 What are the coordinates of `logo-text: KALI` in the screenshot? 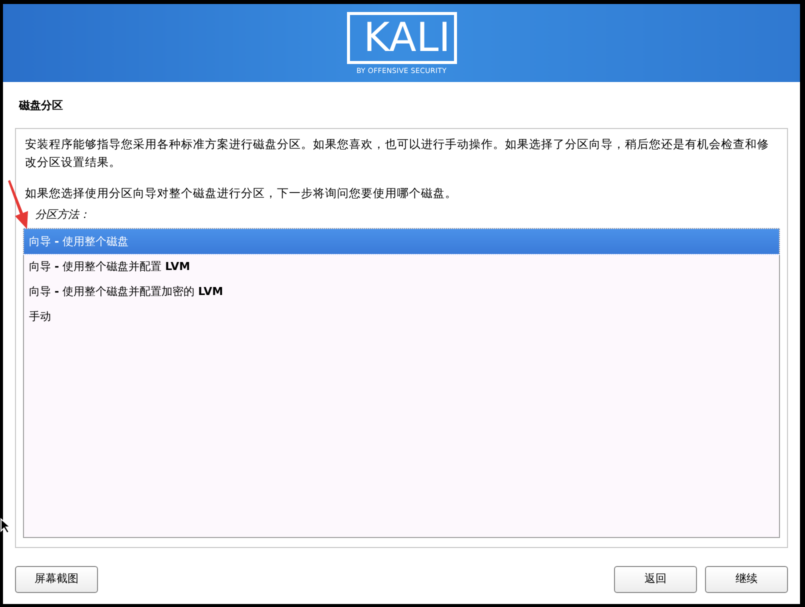 It's located at (401, 38).